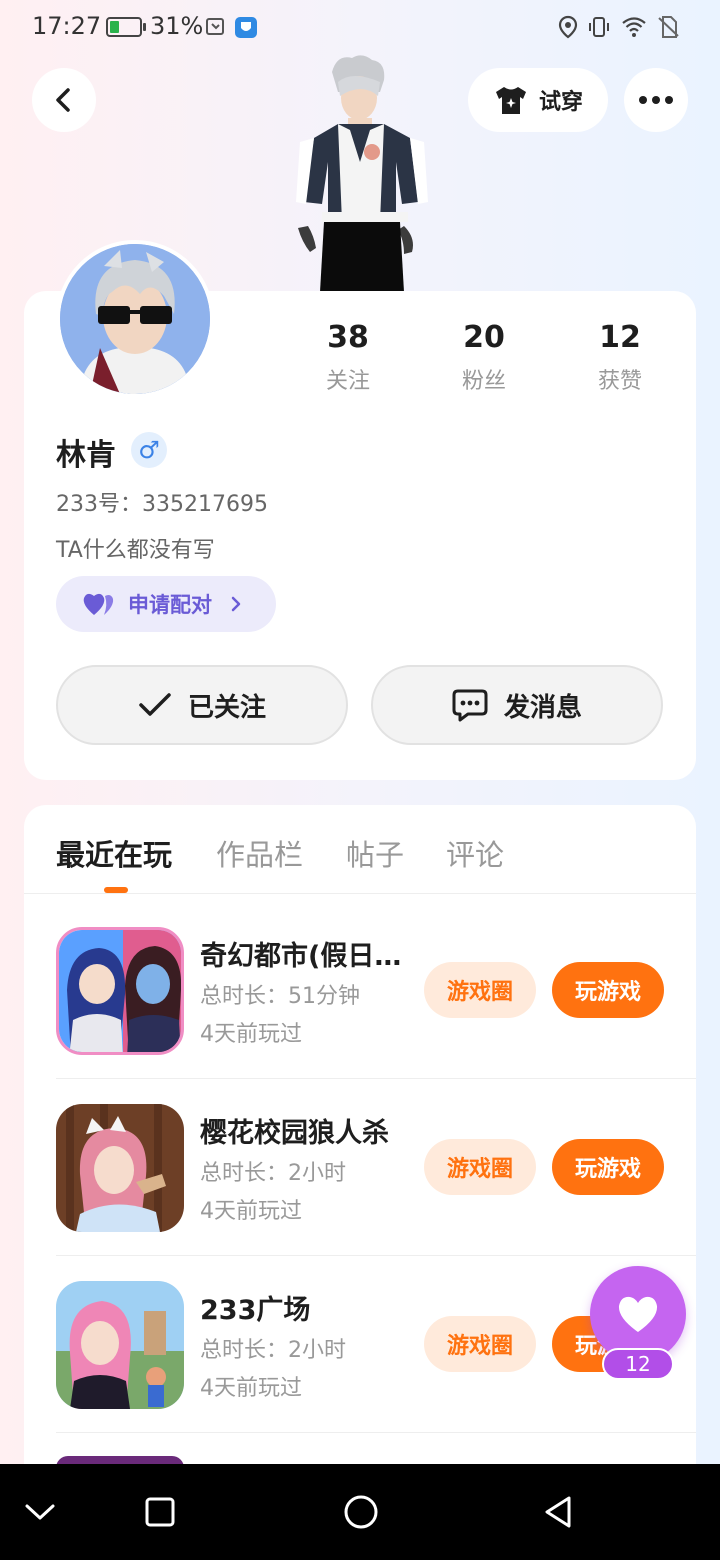  I want to click on following-count: 38, so click(348, 337).